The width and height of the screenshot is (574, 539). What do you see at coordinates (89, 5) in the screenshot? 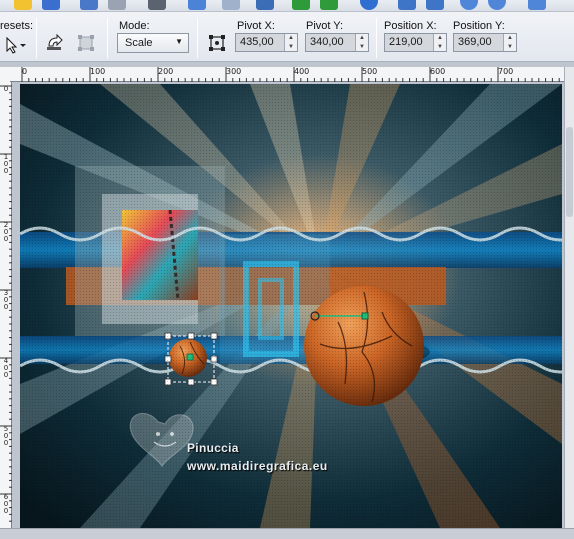
I see `save-icon` at bounding box center [89, 5].